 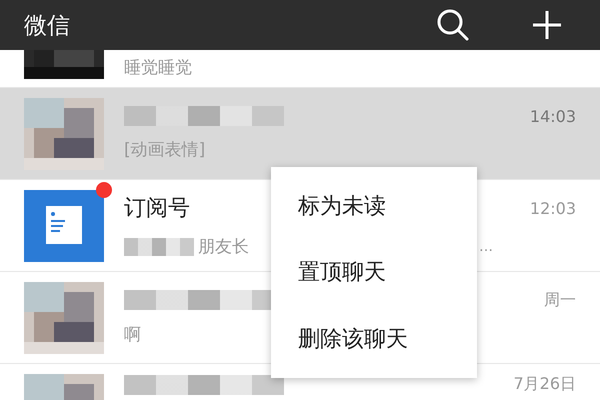 I want to click on chat-time: 周一, so click(x=560, y=300).